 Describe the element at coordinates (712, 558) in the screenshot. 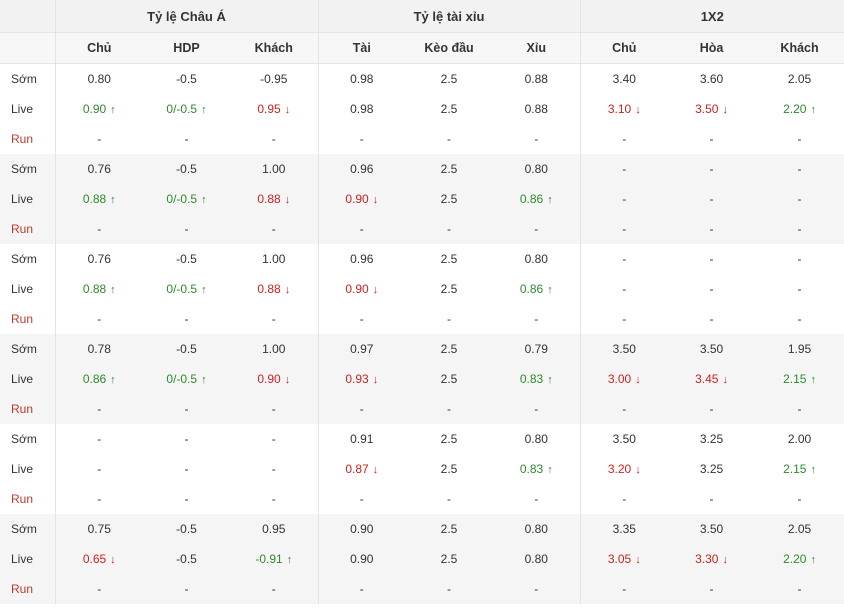

I see `odds-cell-draw: 3.30 ↓` at that location.